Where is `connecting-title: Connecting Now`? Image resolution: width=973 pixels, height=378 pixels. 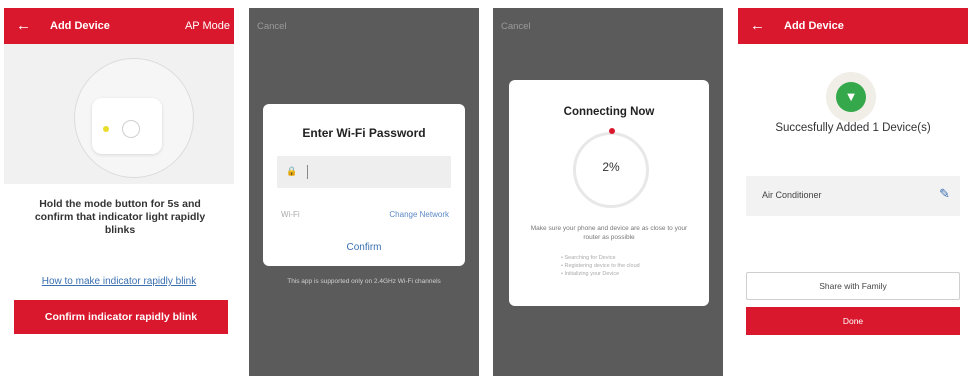 connecting-title: Connecting Now is located at coordinates (609, 112).